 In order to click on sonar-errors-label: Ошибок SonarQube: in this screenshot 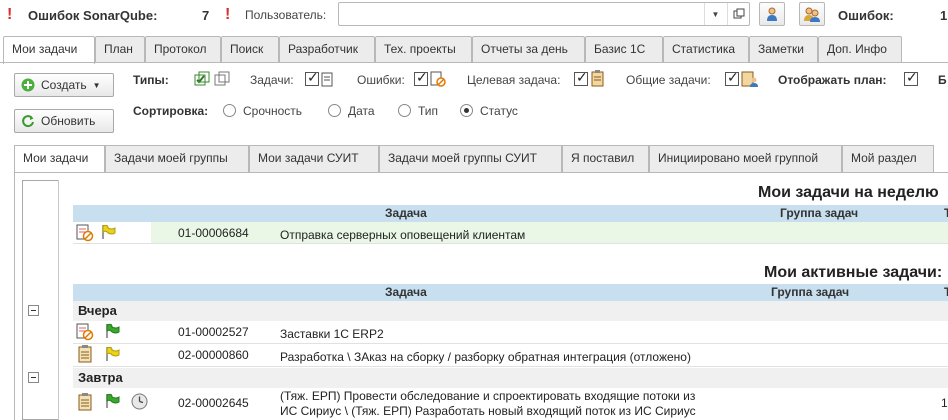, I will do `click(93, 15)`.